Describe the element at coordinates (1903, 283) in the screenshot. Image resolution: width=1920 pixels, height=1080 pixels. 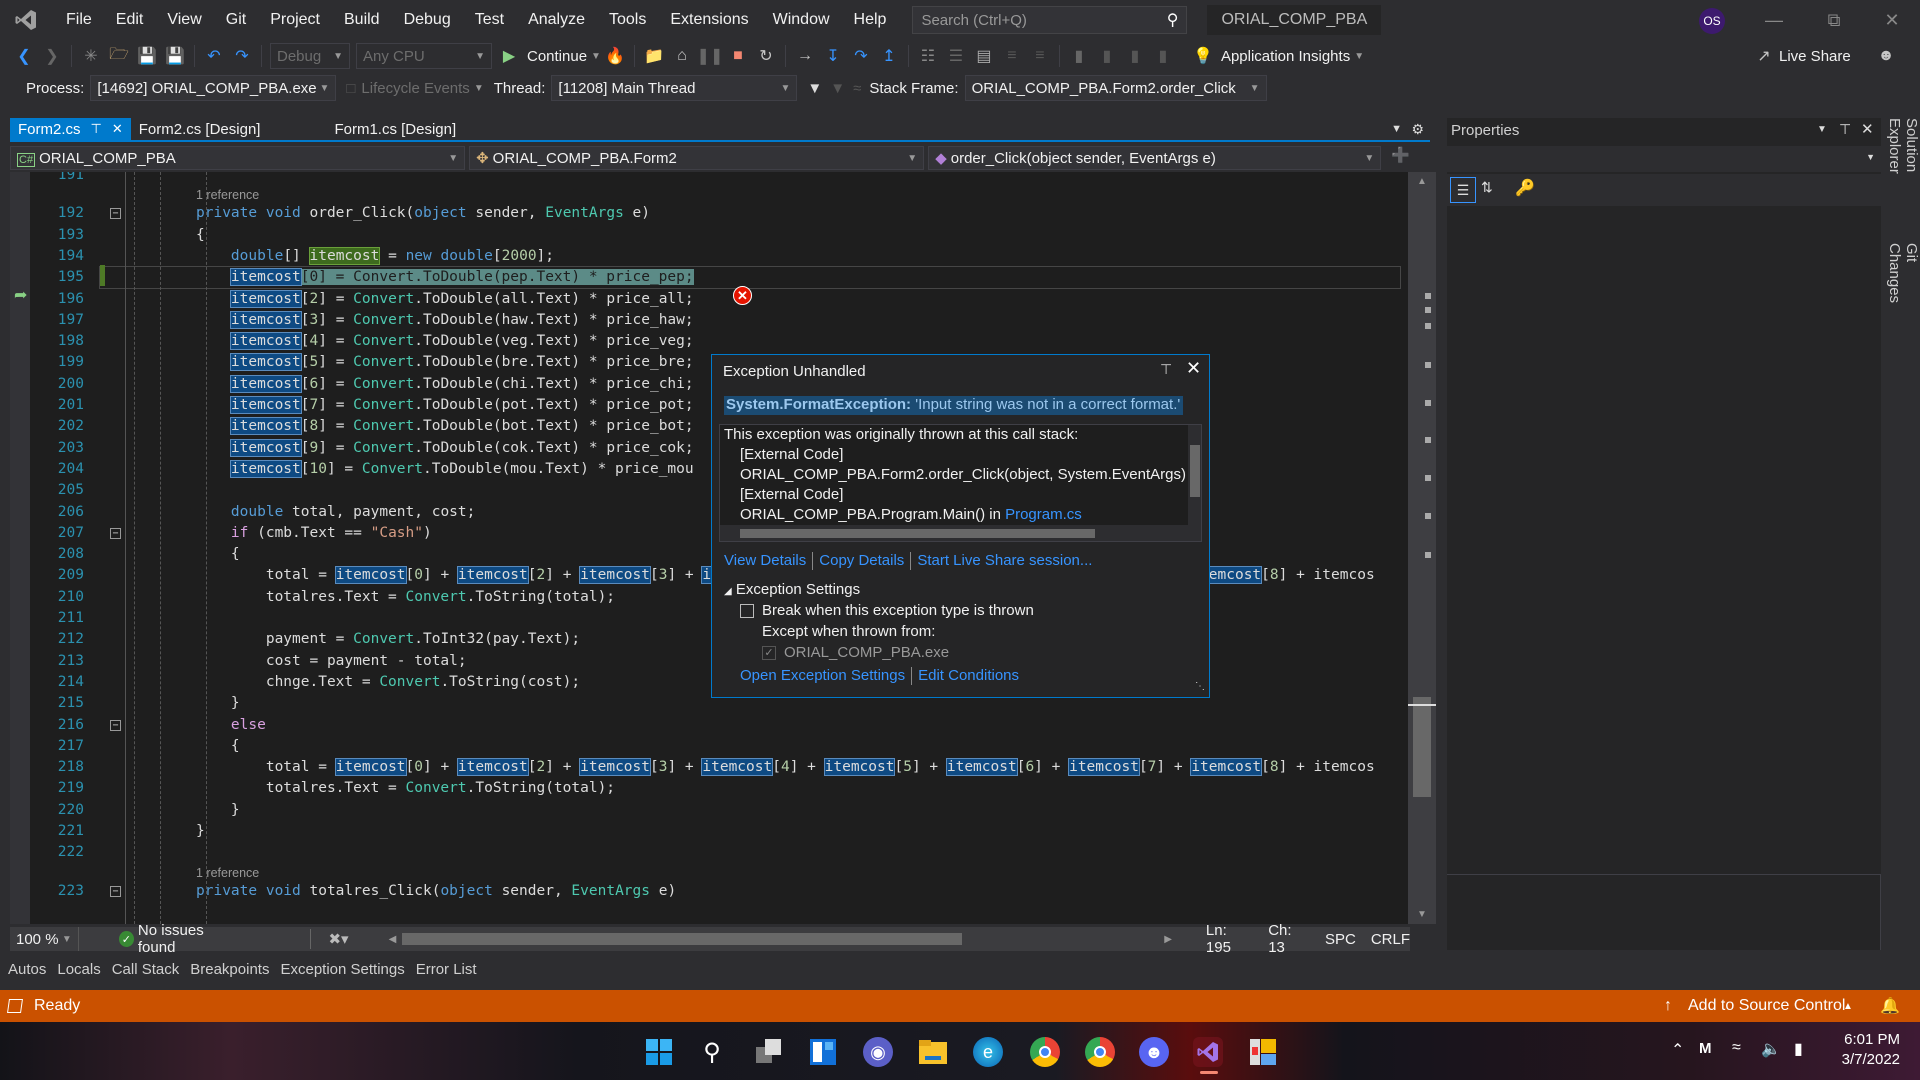
I see `git-changes-tab: Git Changes` at that location.